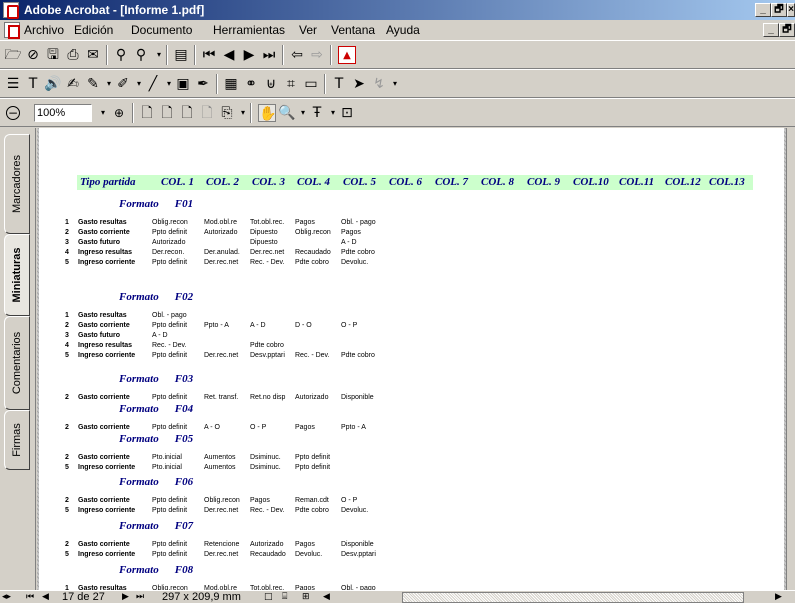 The image size is (795, 603). What do you see at coordinates (13, 113) in the screenshot?
I see `zoom-out-icon: −` at bounding box center [13, 113].